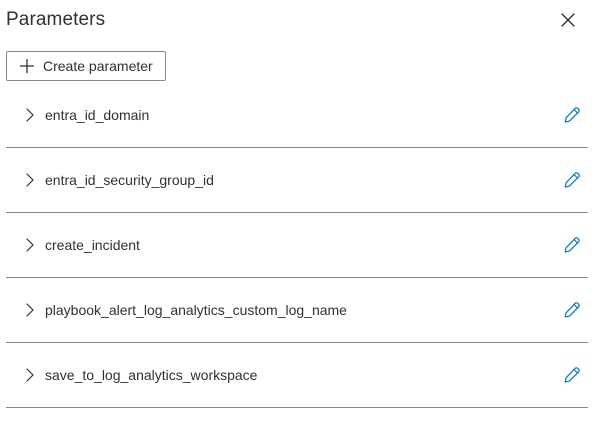  Describe the element at coordinates (129, 180) in the screenshot. I see `parameter-name: entra_id_security_group_id` at that location.